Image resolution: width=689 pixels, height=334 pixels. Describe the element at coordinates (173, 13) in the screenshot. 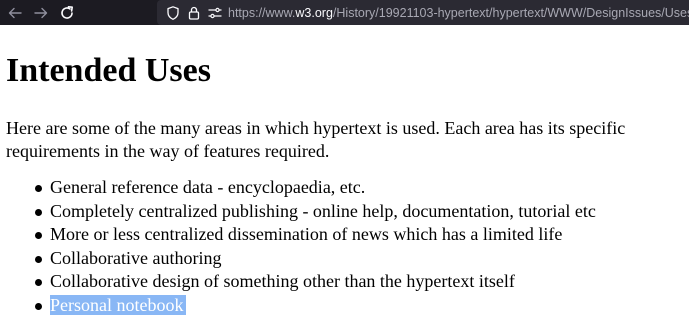

I see `shield-icon` at that location.